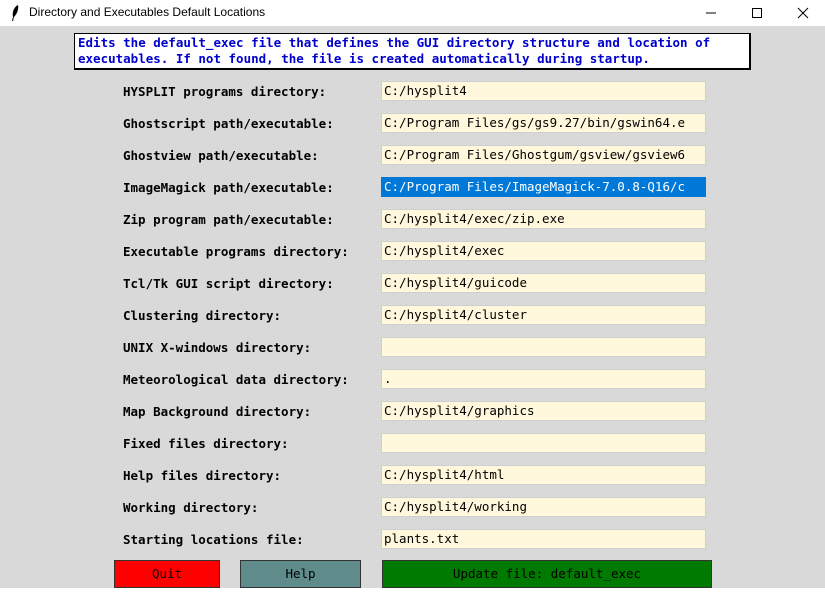 The image size is (825, 595). Describe the element at coordinates (191, 507) in the screenshot. I see `label-working-dir: Working directory:` at that location.